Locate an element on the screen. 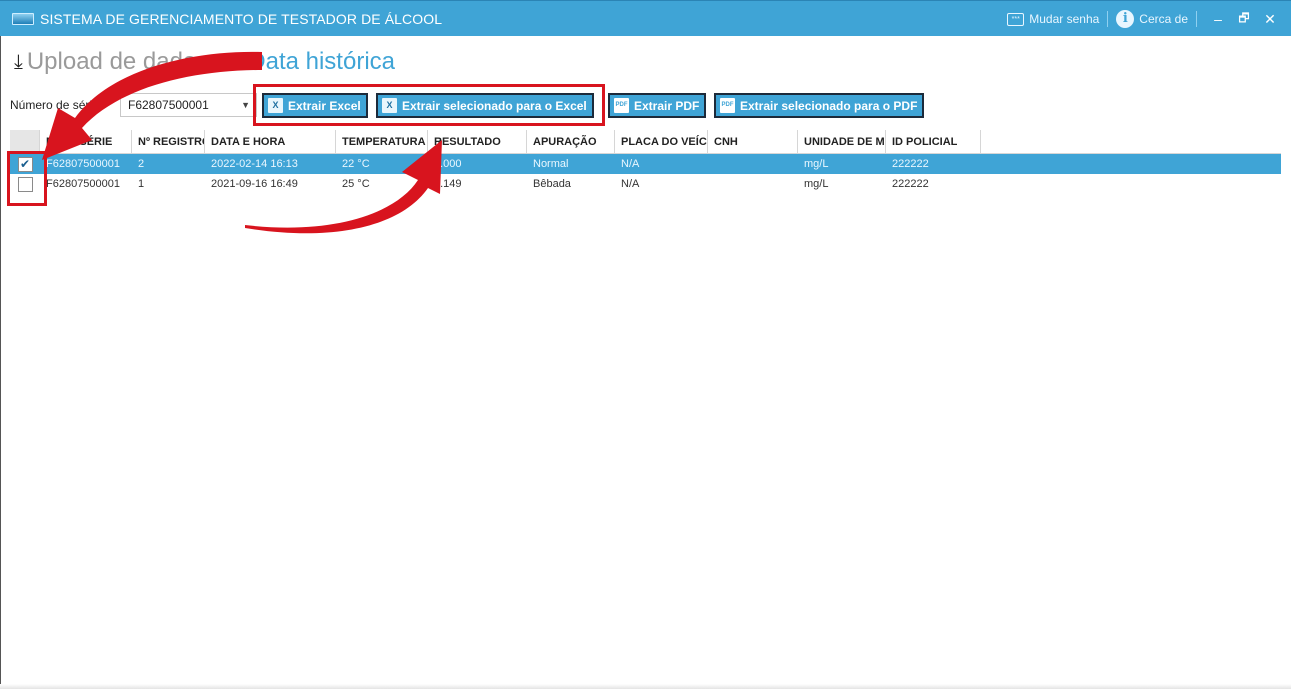  tab-upload: ⤓ Upload de dados is located at coordinates (111, 62).